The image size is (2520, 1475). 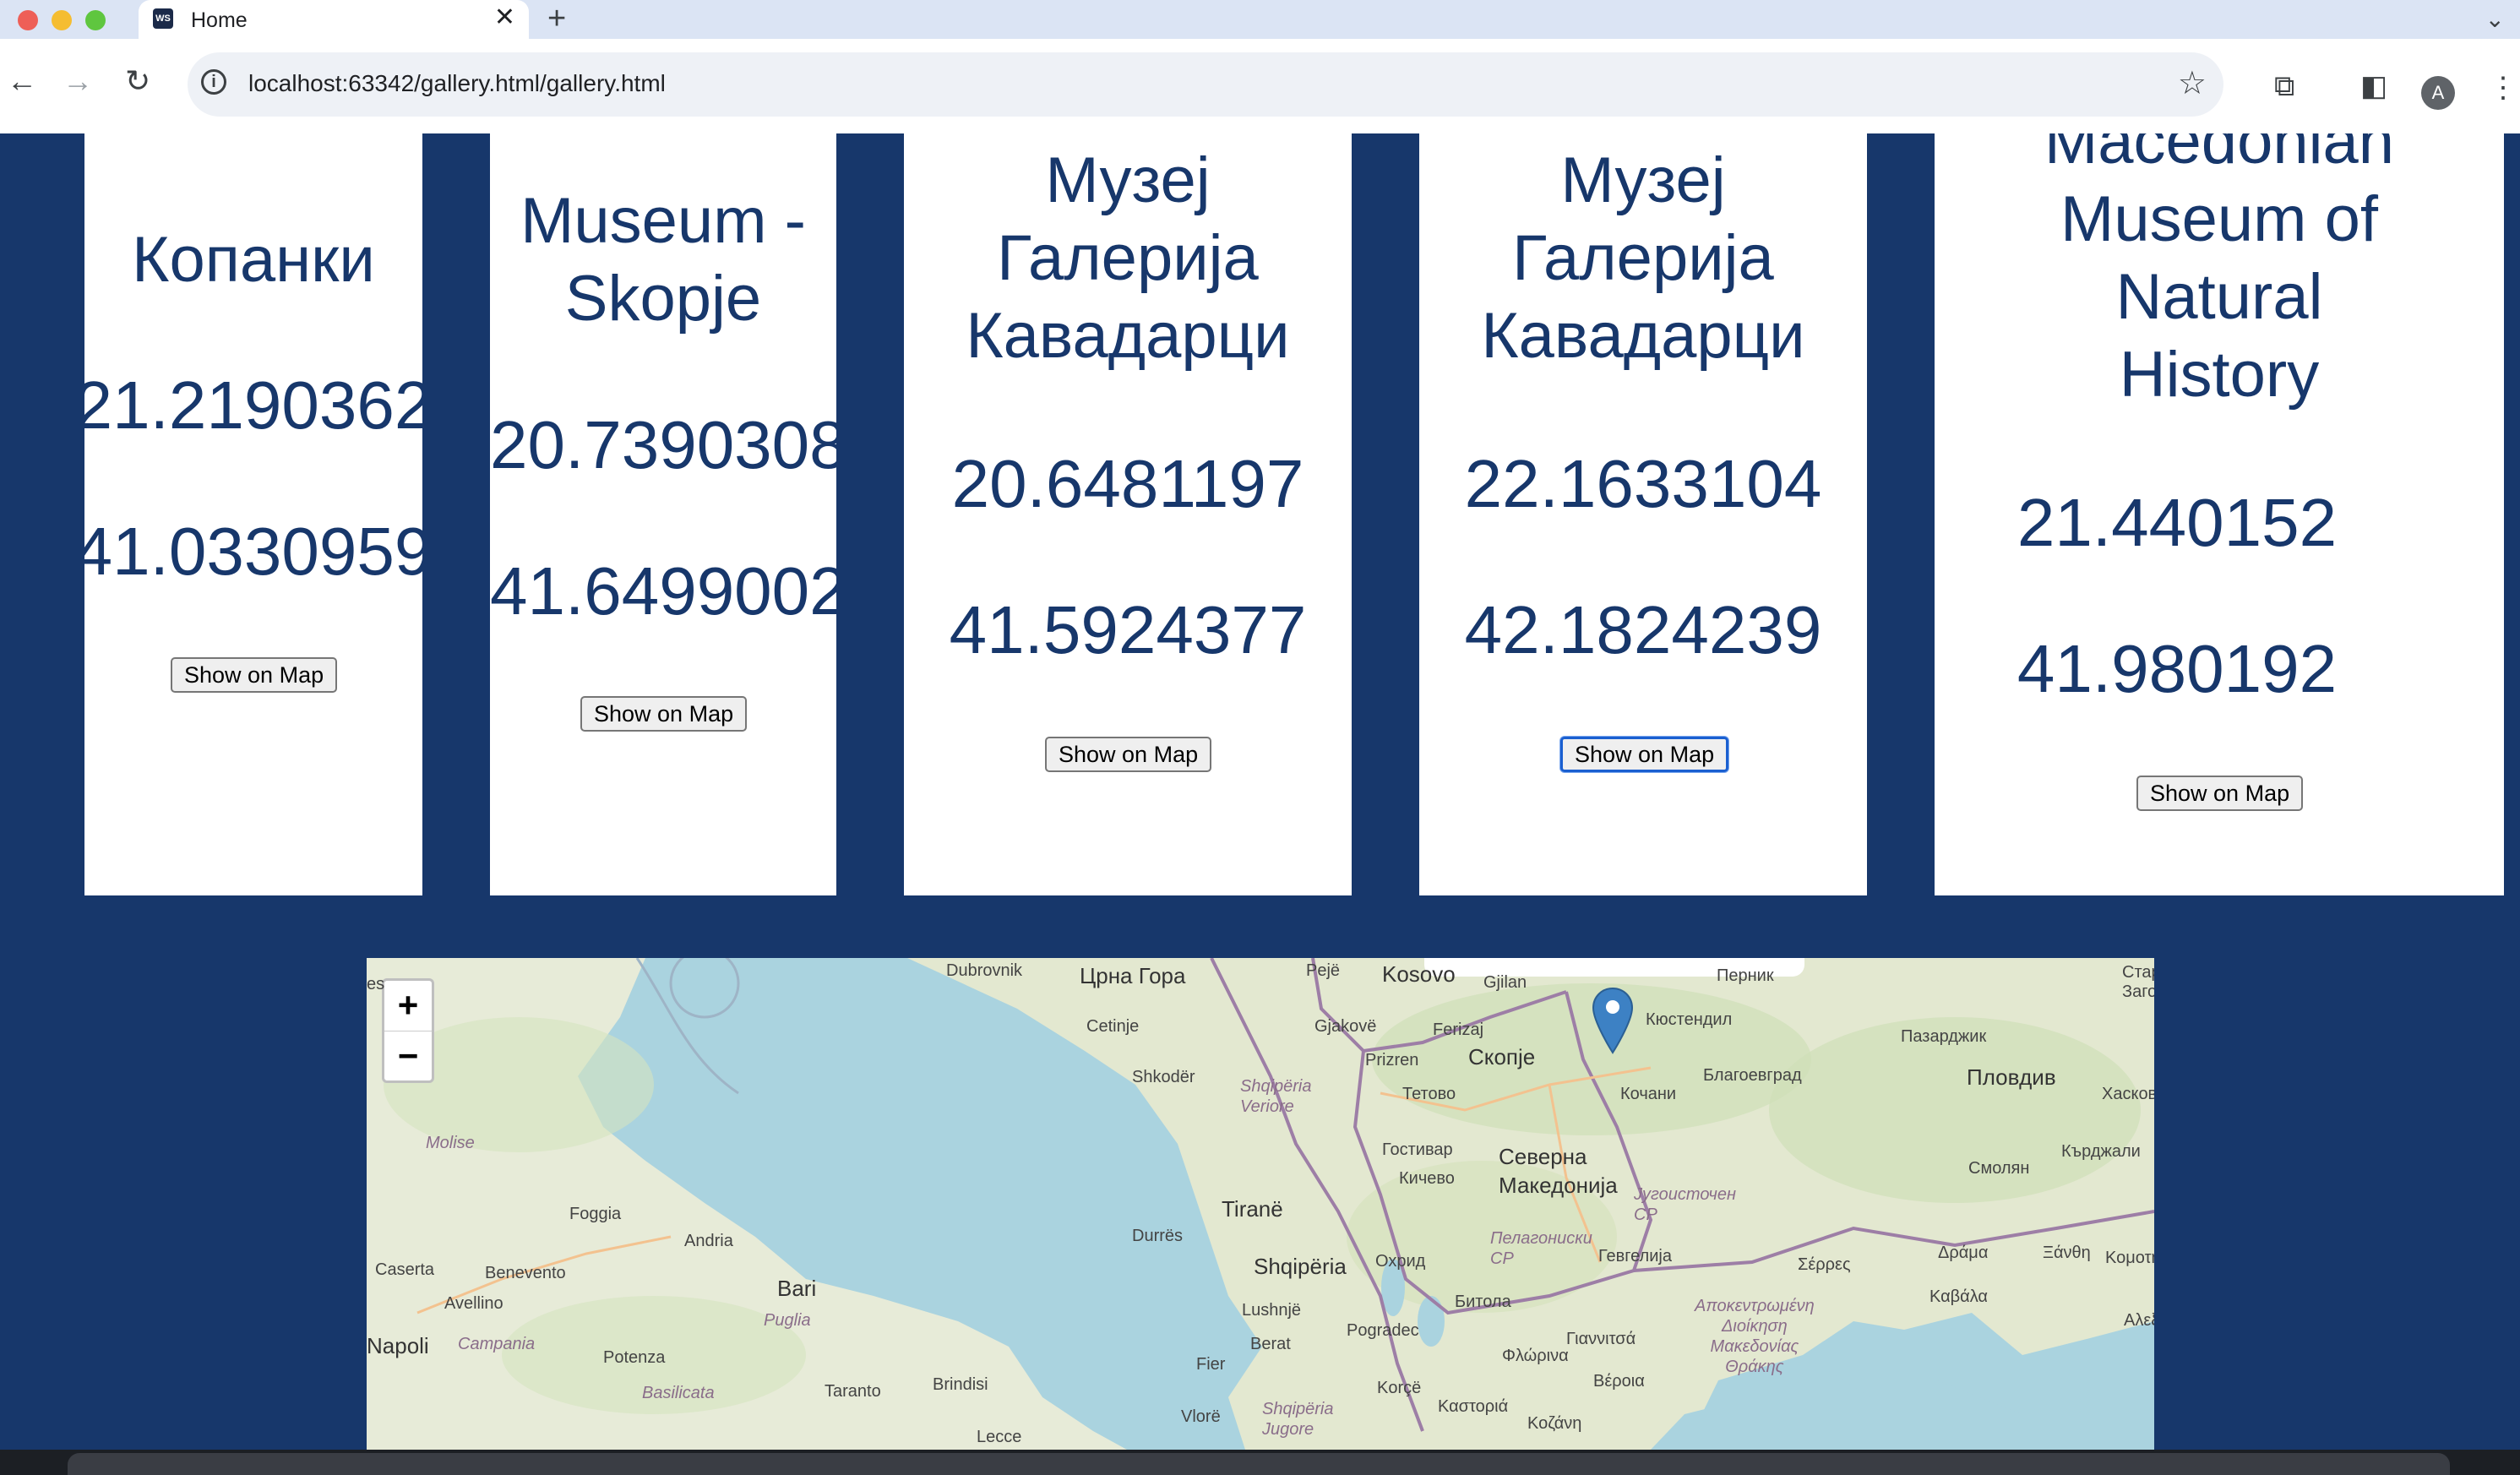 What do you see at coordinates (2438, 93) in the screenshot?
I see `profile-avatar: A` at bounding box center [2438, 93].